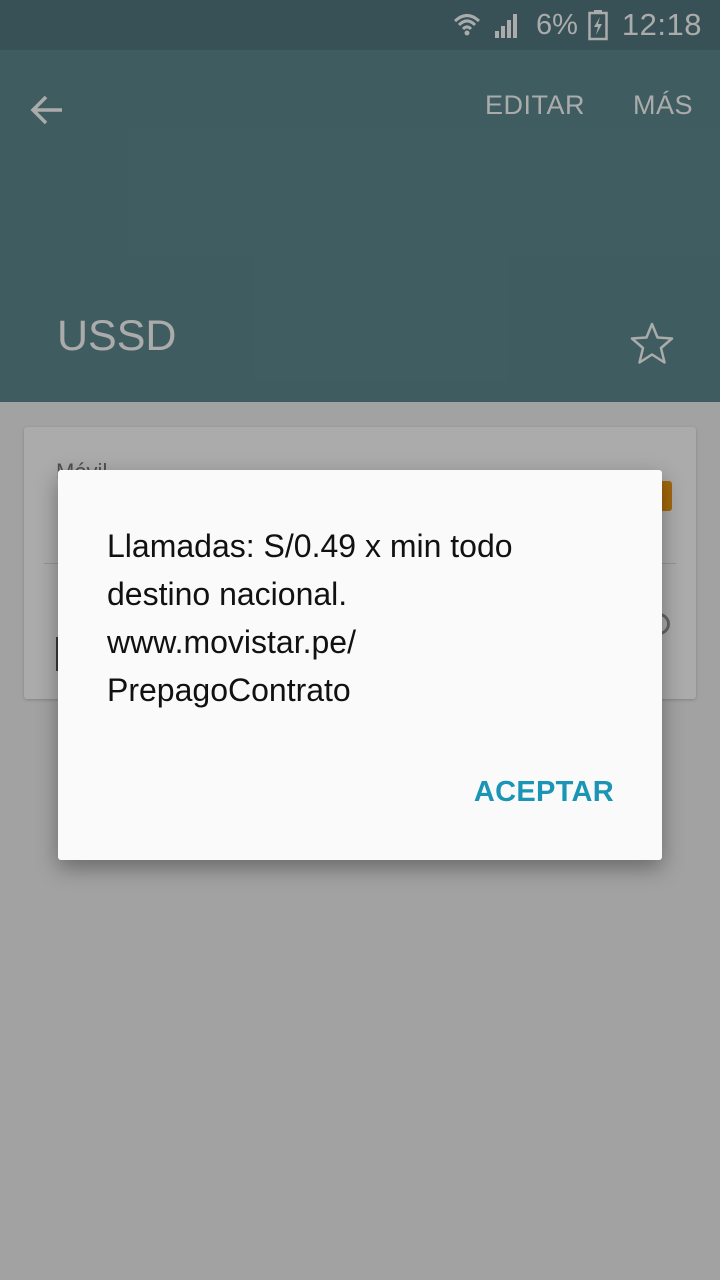 The height and width of the screenshot is (1280, 720). Describe the element at coordinates (310, 546) in the screenshot. I see `dialog-message-line: Llamadas: S/0.49 x min todo` at that location.